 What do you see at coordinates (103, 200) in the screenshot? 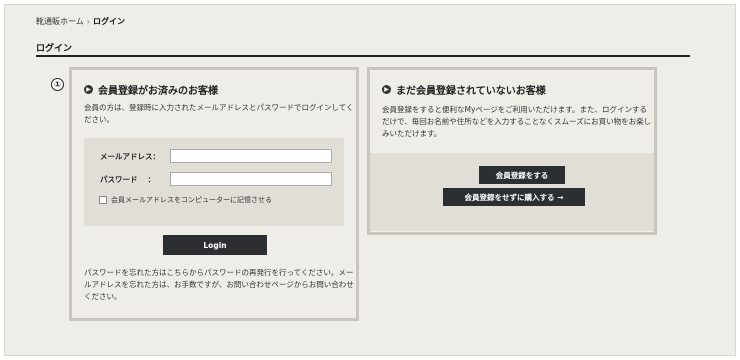
I see `remember-email-checkbox` at bounding box center [103, 200].